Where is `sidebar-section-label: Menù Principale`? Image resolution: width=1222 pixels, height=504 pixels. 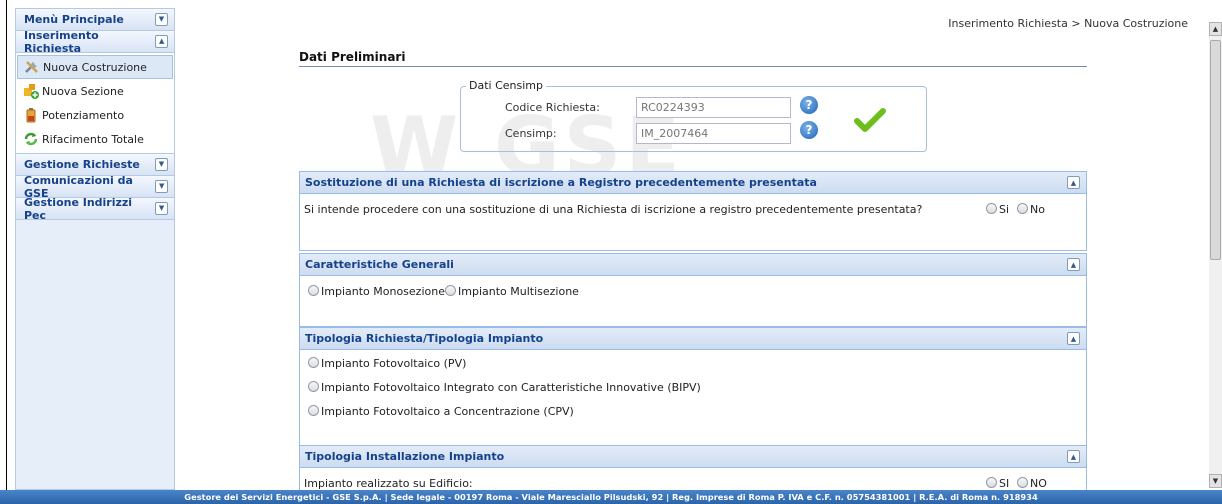
sidebar-section-label: Menù Principale is located at coordinates (74, 19).